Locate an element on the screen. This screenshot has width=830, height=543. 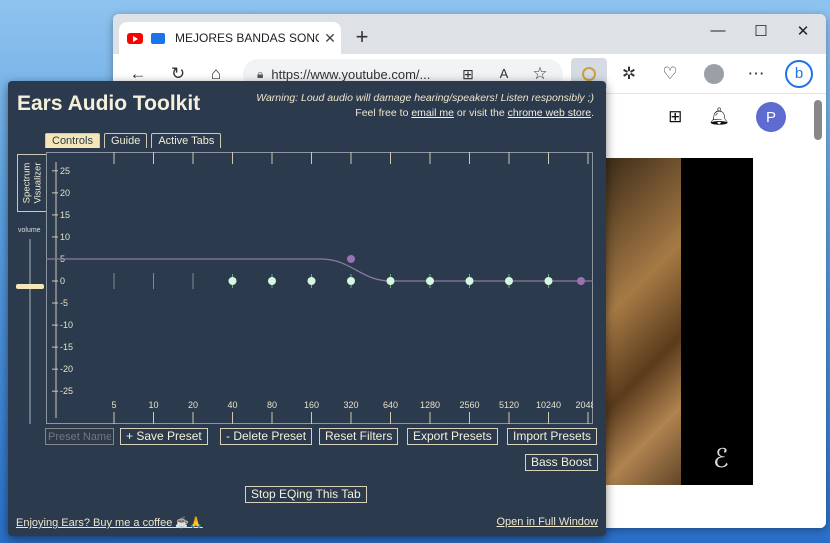
contact-suffix: . is located at coordinates (592, 113).